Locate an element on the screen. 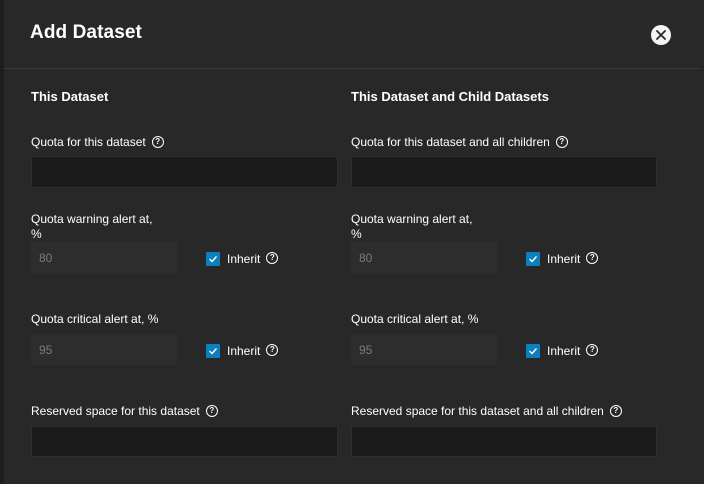  close-icon is located at coordinates (661, 35).